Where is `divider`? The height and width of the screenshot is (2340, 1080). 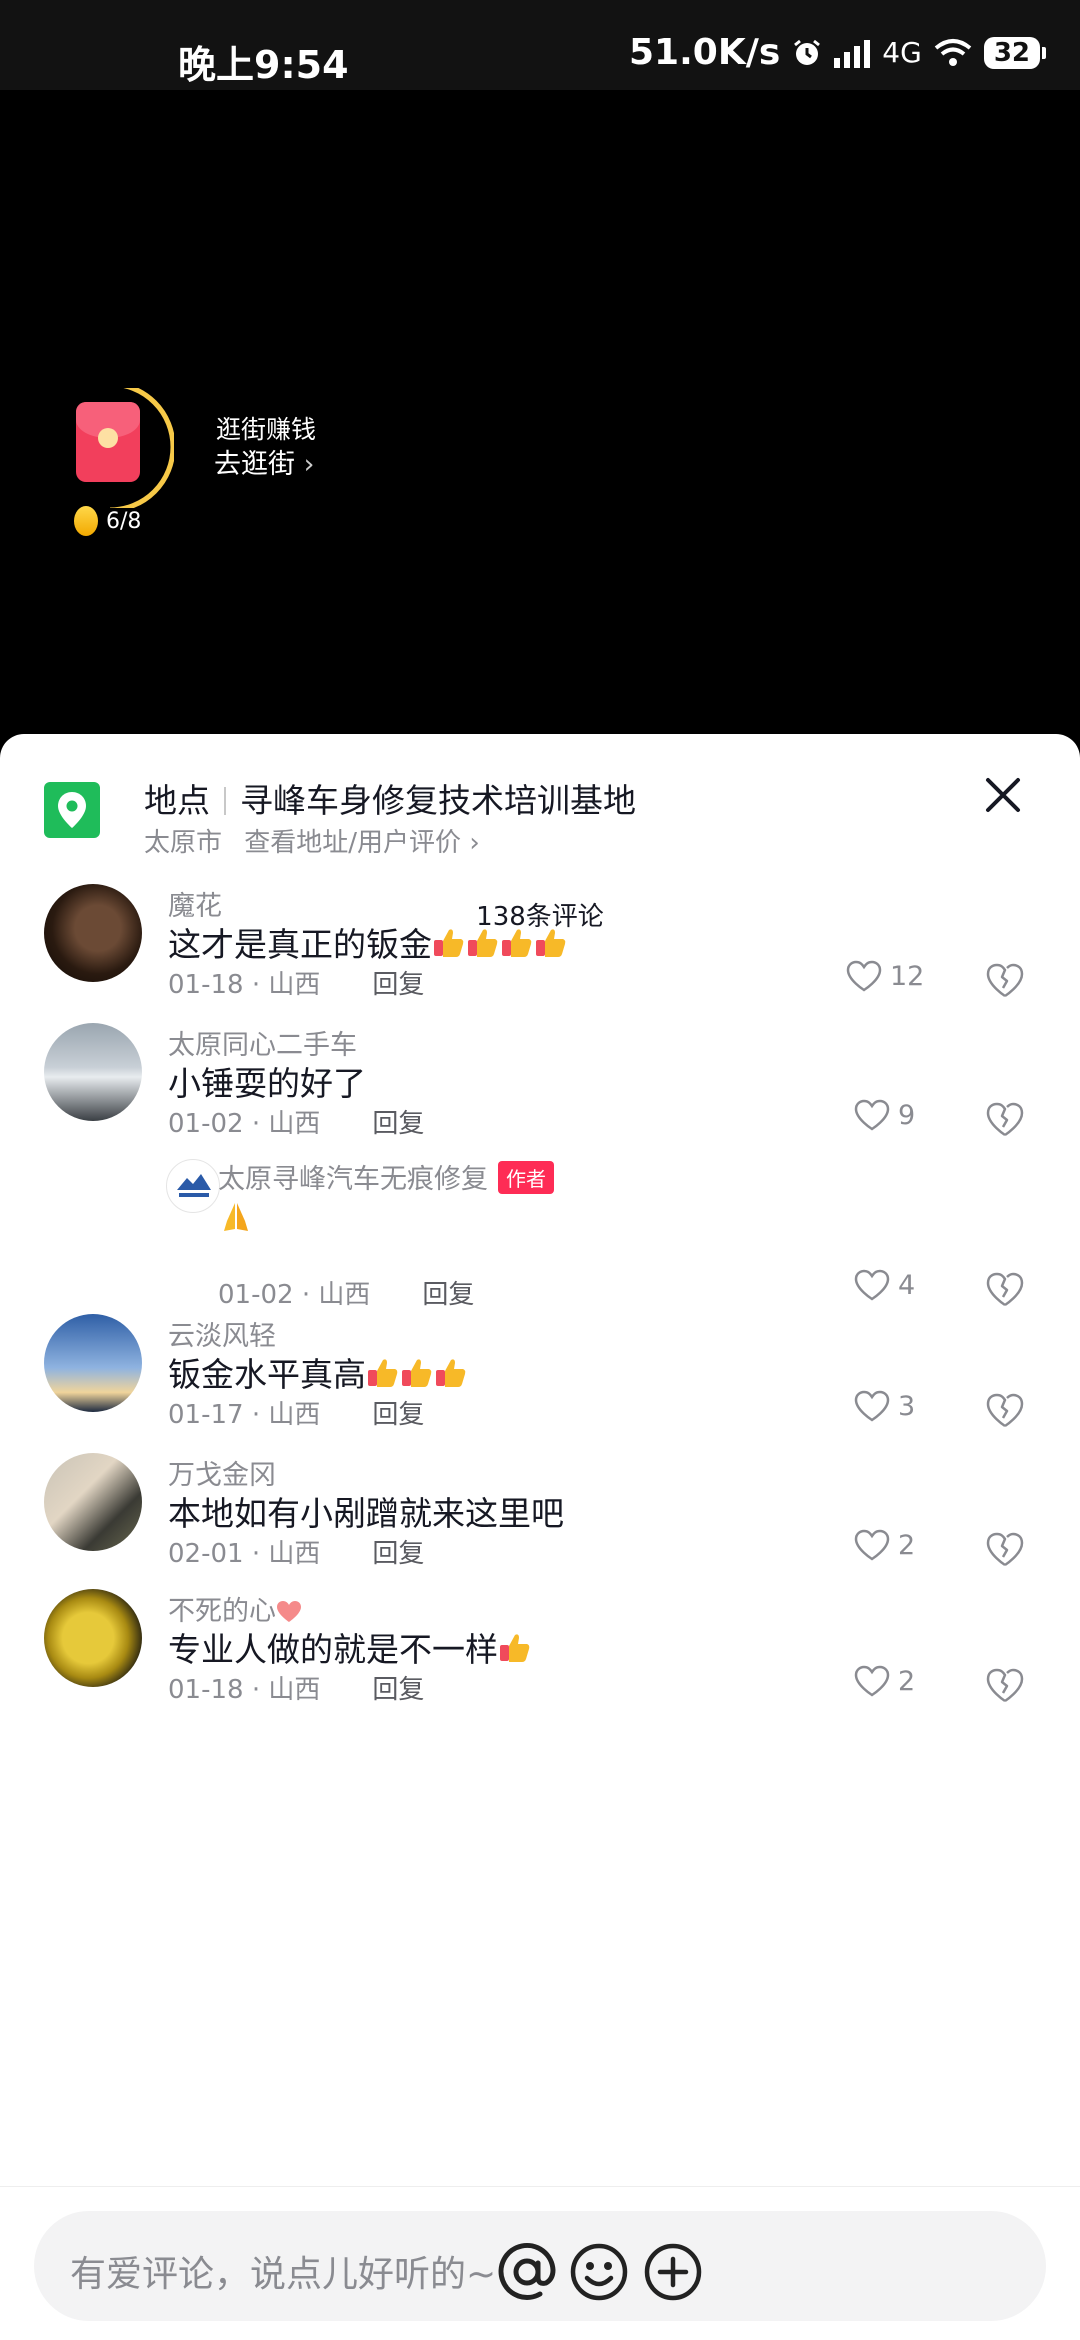
divider is located at coordinates (225, 801).